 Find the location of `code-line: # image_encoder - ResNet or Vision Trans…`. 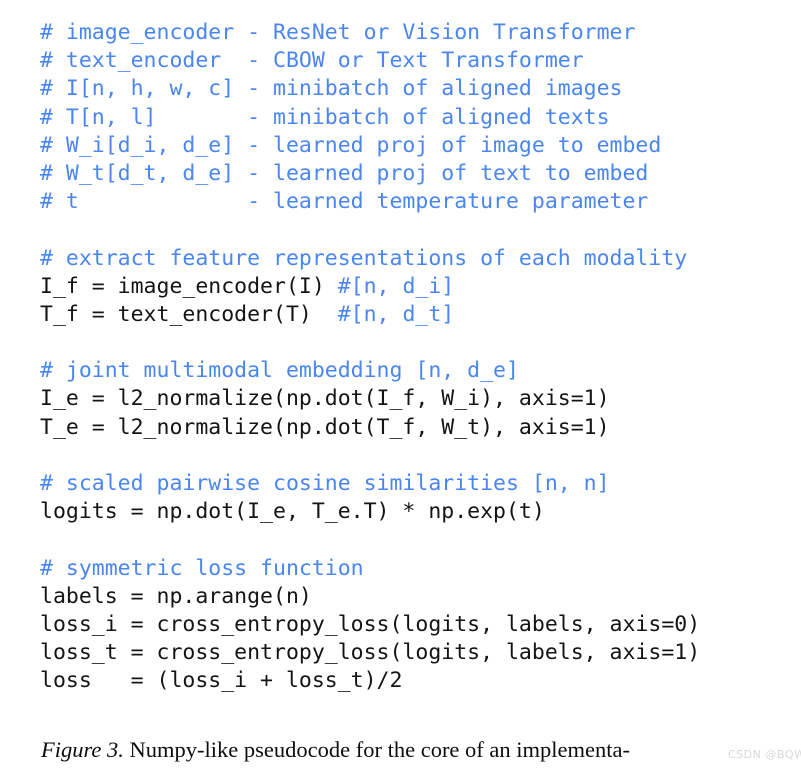

code-line: # image_encoder - ResNet or Vision Trans… is located at coordinates (410, 33).